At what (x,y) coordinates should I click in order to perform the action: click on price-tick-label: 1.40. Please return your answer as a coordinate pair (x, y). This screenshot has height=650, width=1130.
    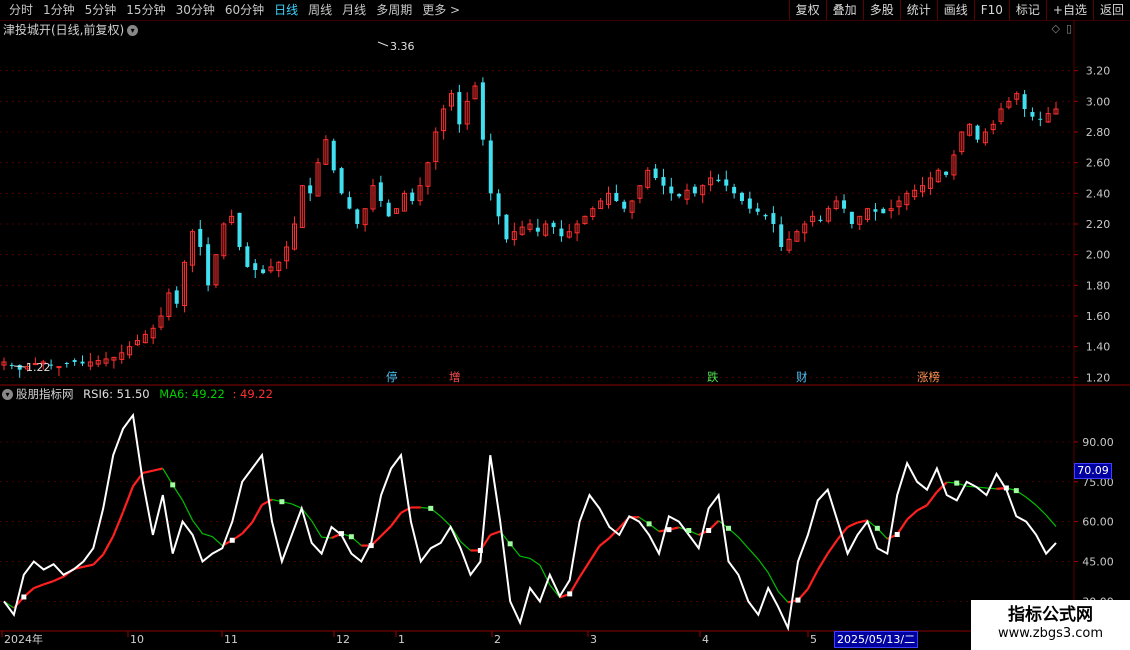
    Looking at the image, I should click on (1098, 347).